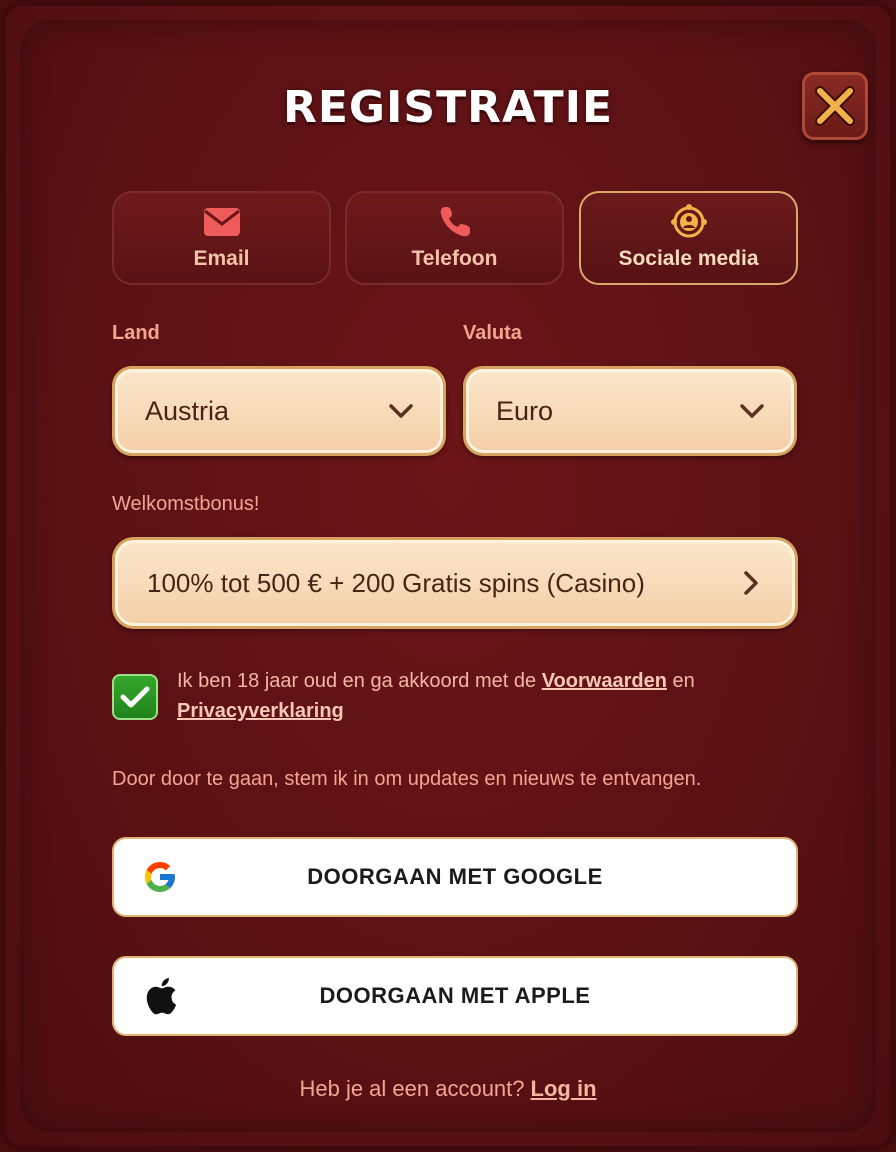 This screenshot has width=896, height=1152. What do you see at coordinates (448, 107) in the screenshot?
I see `modal-title: REGISTRATIE` at bounding box center [448, 107].